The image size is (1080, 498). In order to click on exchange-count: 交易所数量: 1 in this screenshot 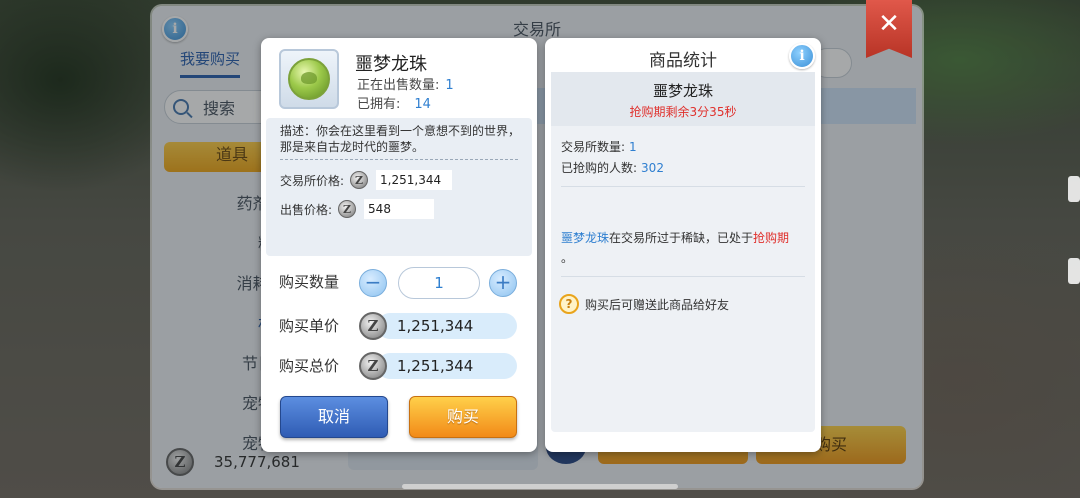, I will do `click(599, 146)`.